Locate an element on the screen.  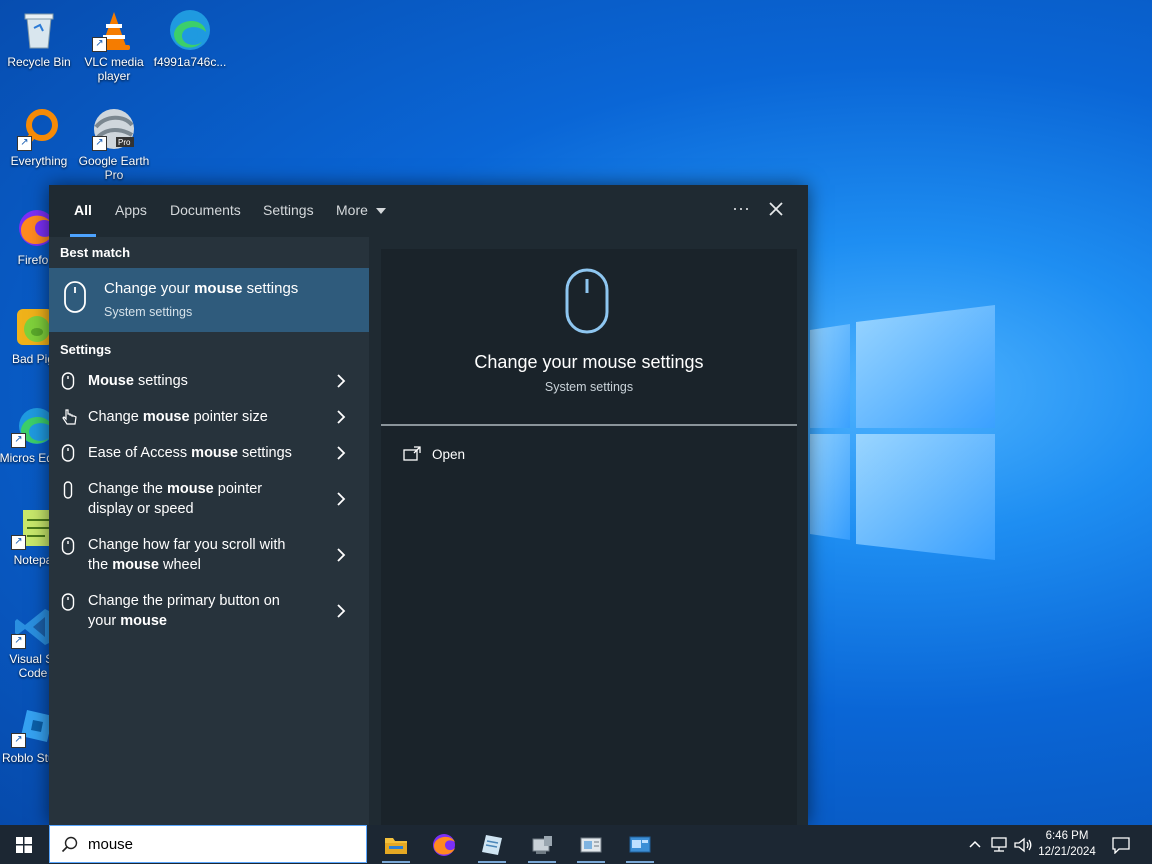
vlc-cone-icon: ↗ is located at coordinates (114, 30).